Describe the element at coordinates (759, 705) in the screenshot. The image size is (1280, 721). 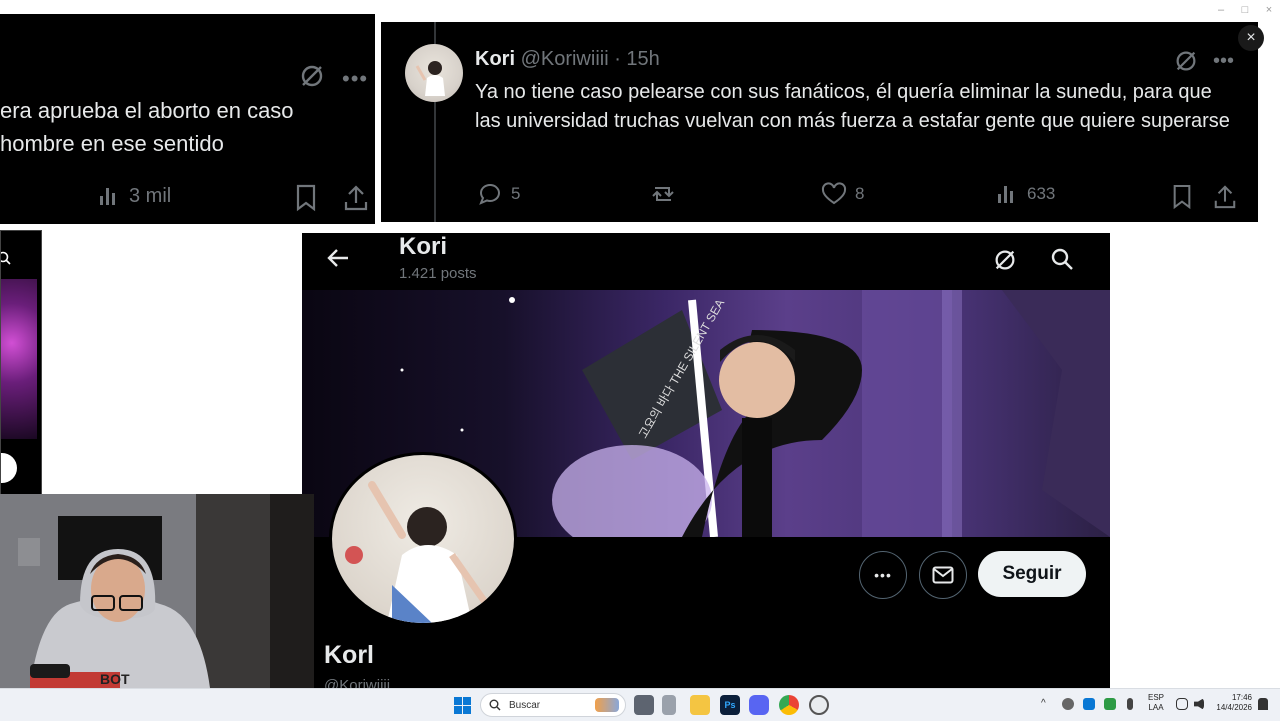
I see `discord-icon` at that location.